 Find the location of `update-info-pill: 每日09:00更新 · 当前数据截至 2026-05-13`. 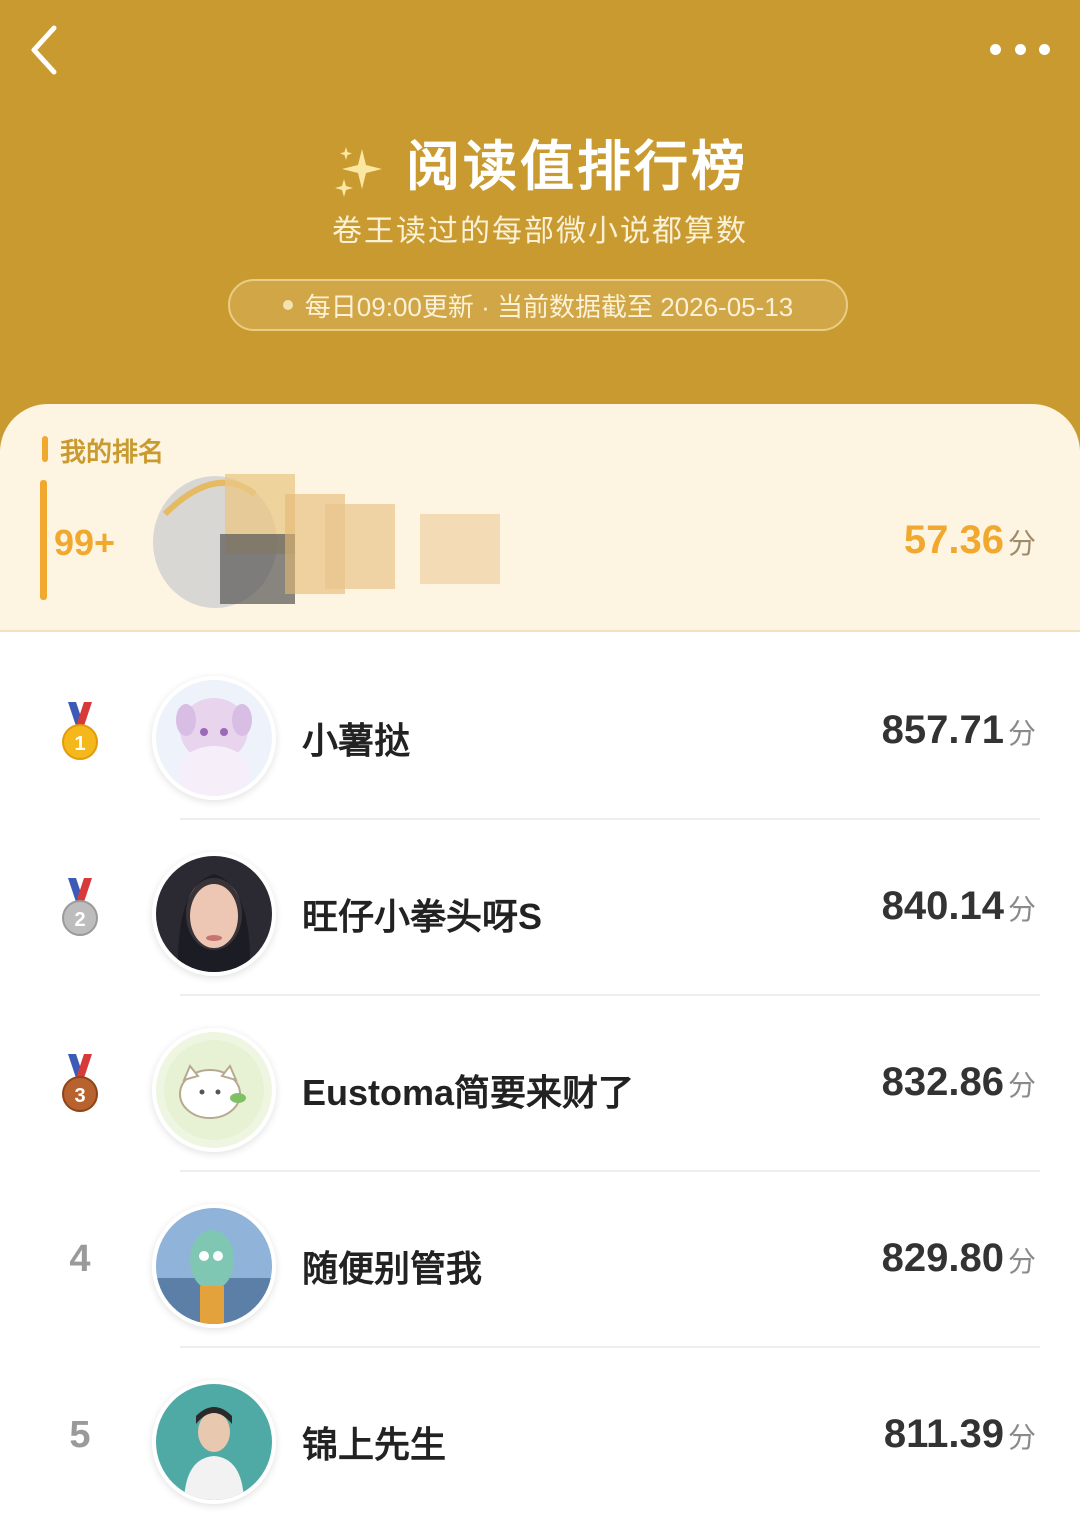

update-info-pill: 每日09:00更新 · 当前数据截至 2026-05-13 is located at coordinates (538, 305).